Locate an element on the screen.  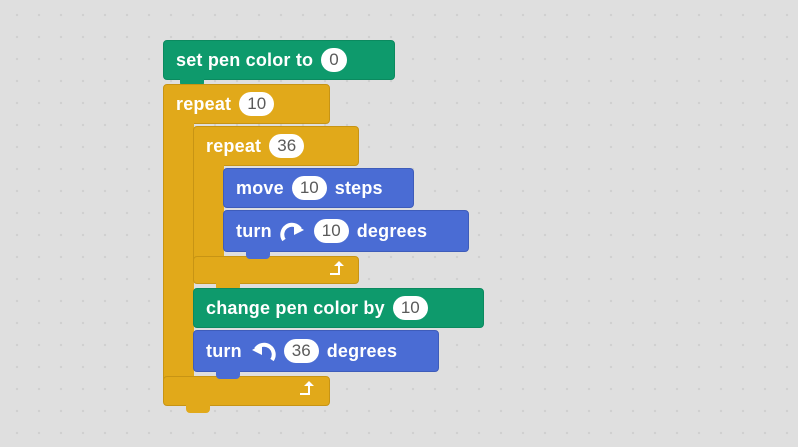
turn-left-notch is located at coordinates (228, 375).